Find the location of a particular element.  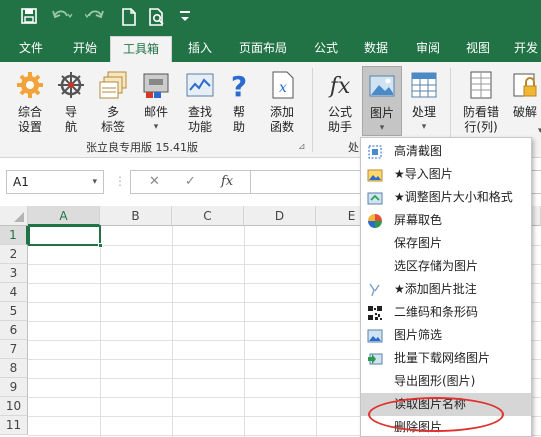

chevron-down-icon: ▾ is located at coordinates (94, 182).